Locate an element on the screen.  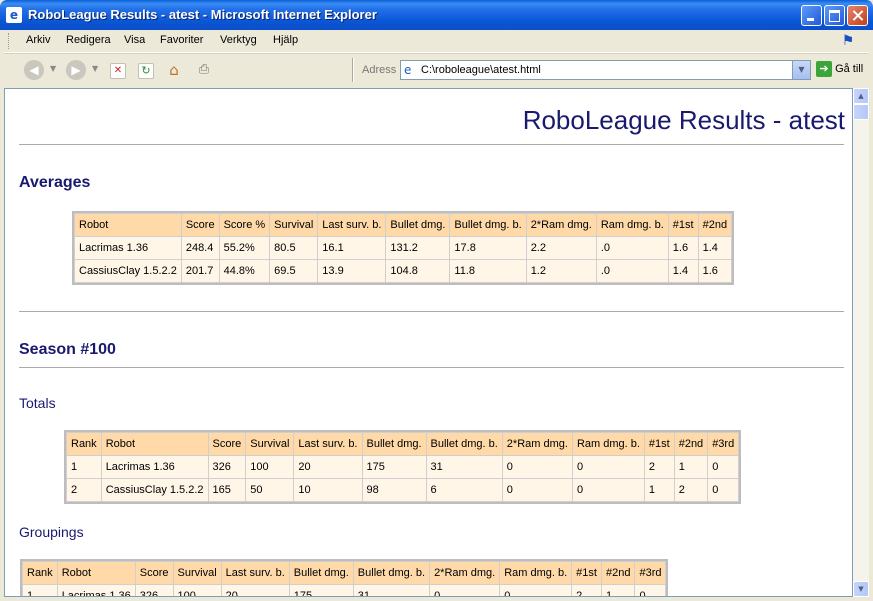
table-cell: 104.8 is located at coordinates (418, 271).